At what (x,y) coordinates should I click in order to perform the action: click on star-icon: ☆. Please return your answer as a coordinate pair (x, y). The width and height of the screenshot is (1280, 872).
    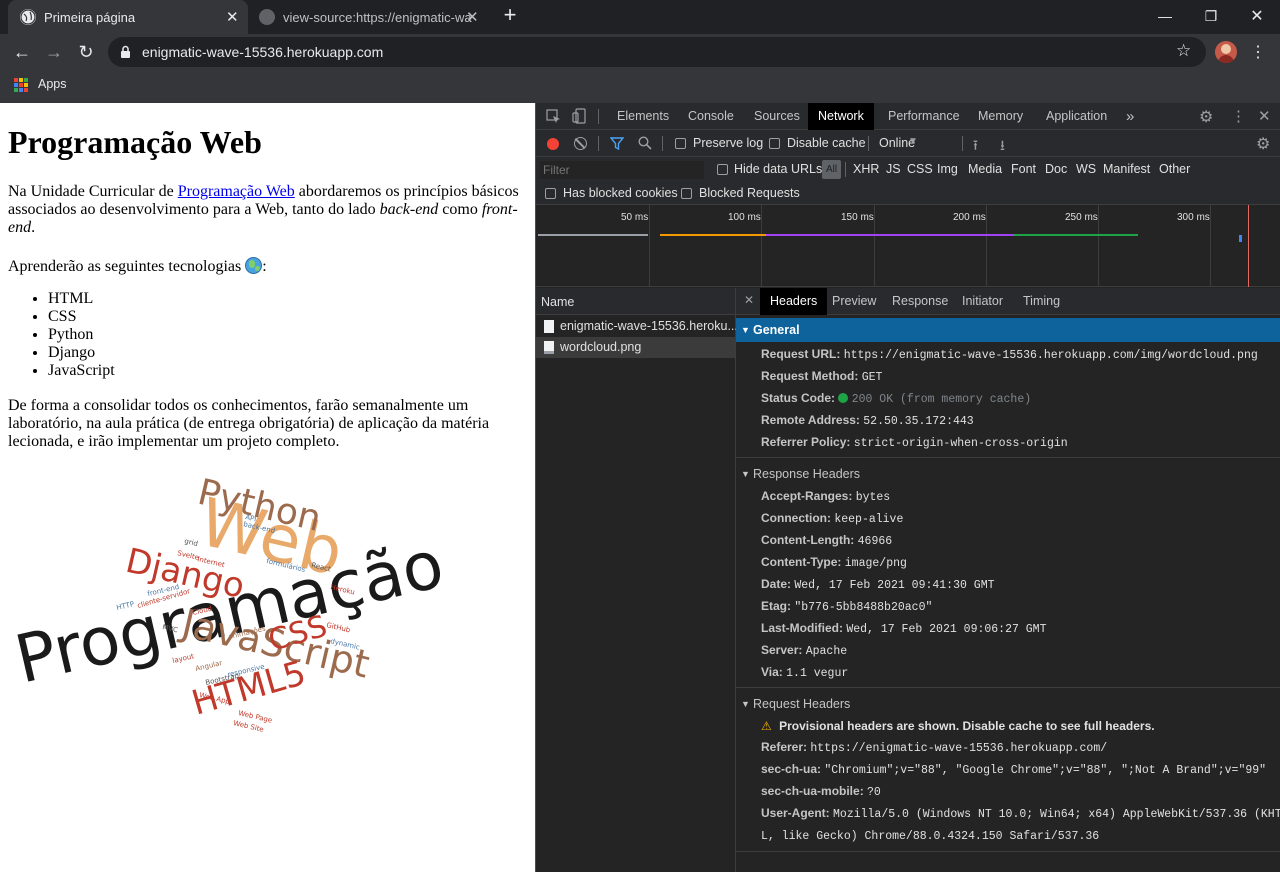
    Looking at the image, I should click on (1183, 51).